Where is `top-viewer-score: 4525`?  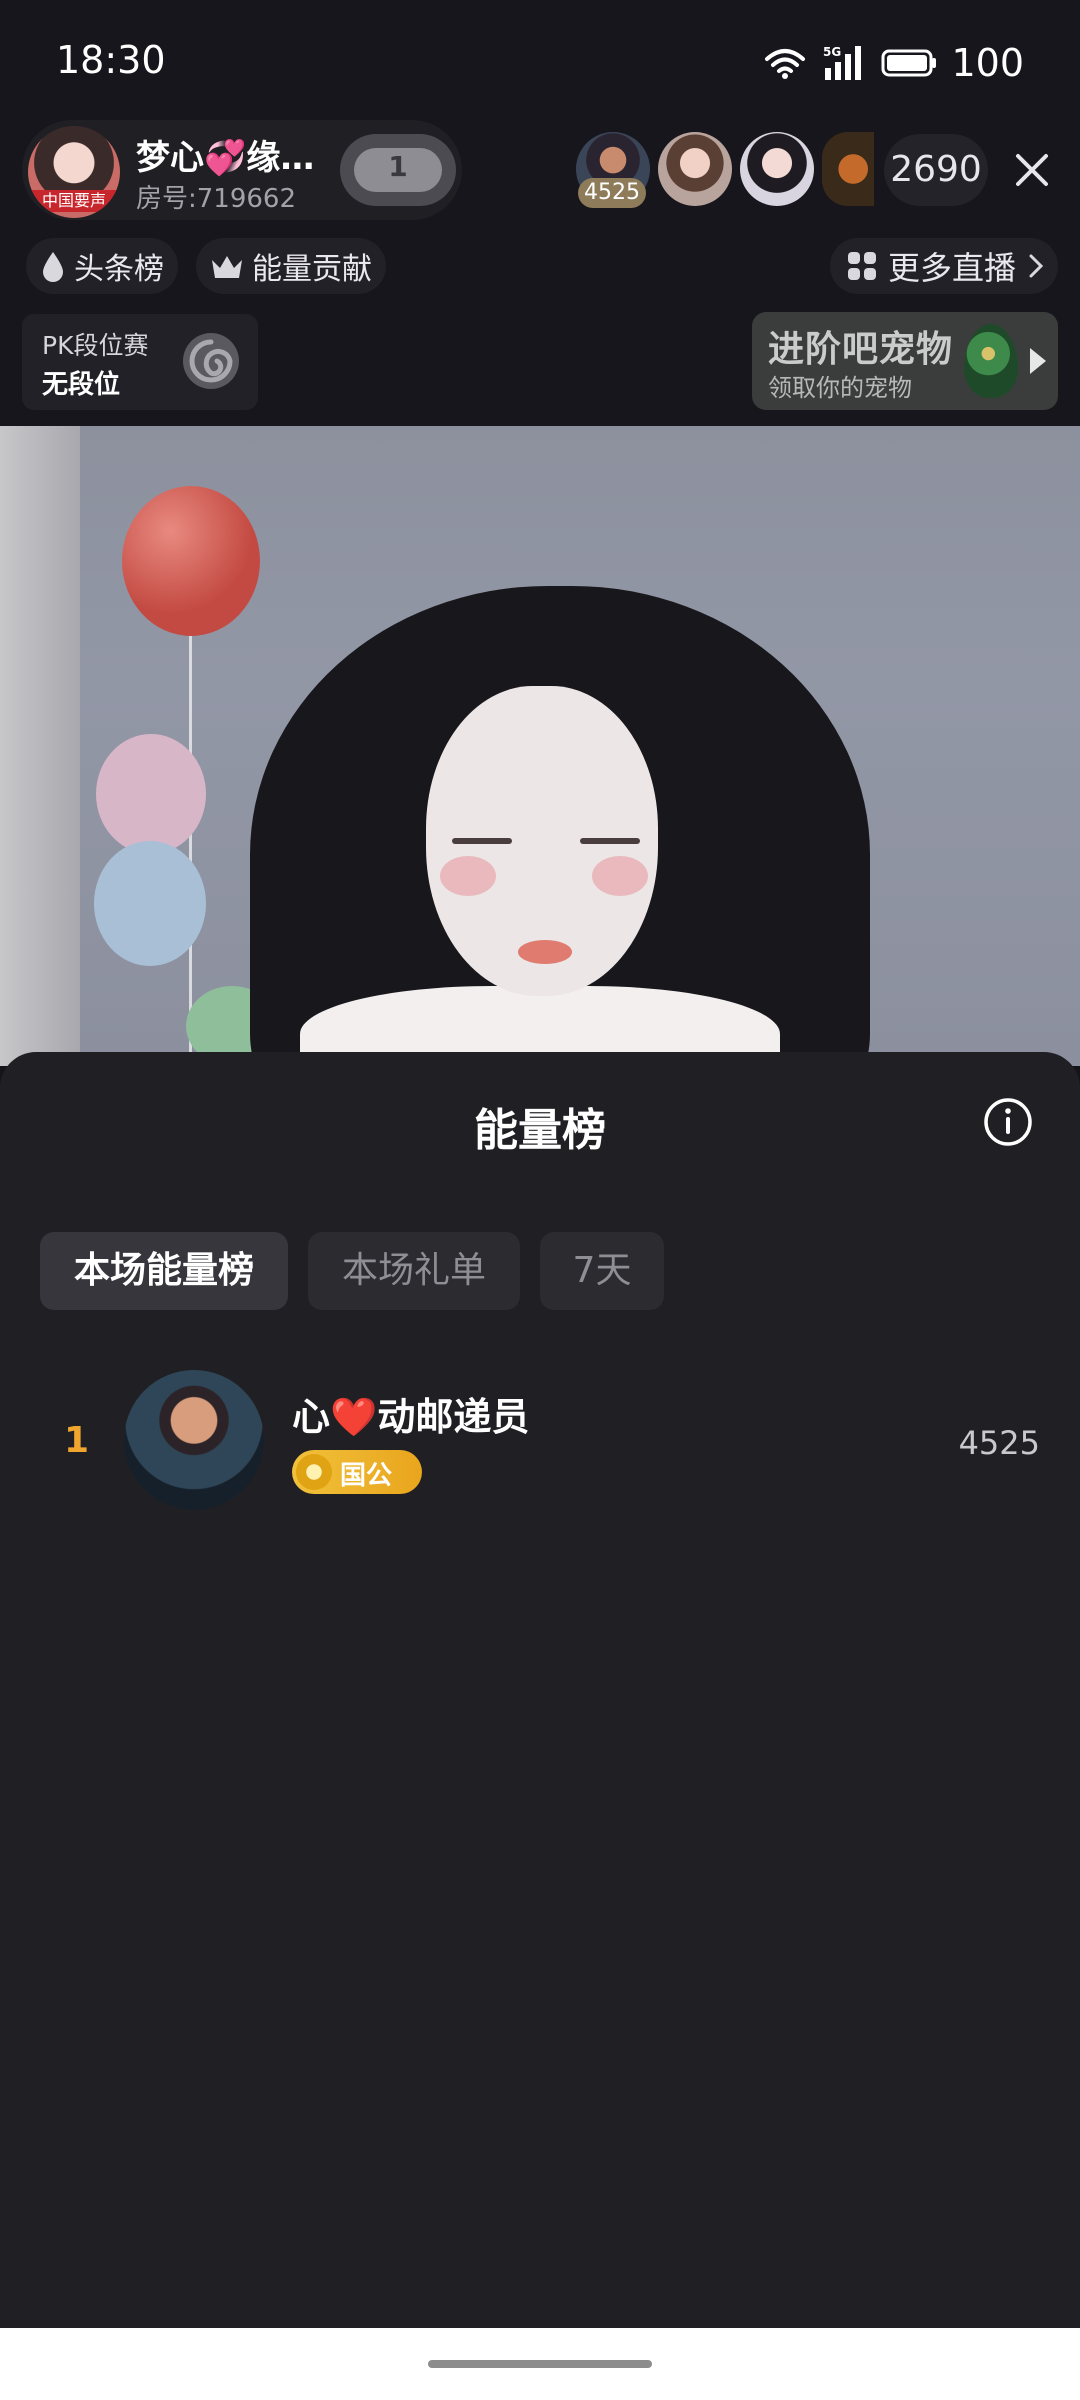 top-viewer-score: 4525 is located at coordinates (612, 193).